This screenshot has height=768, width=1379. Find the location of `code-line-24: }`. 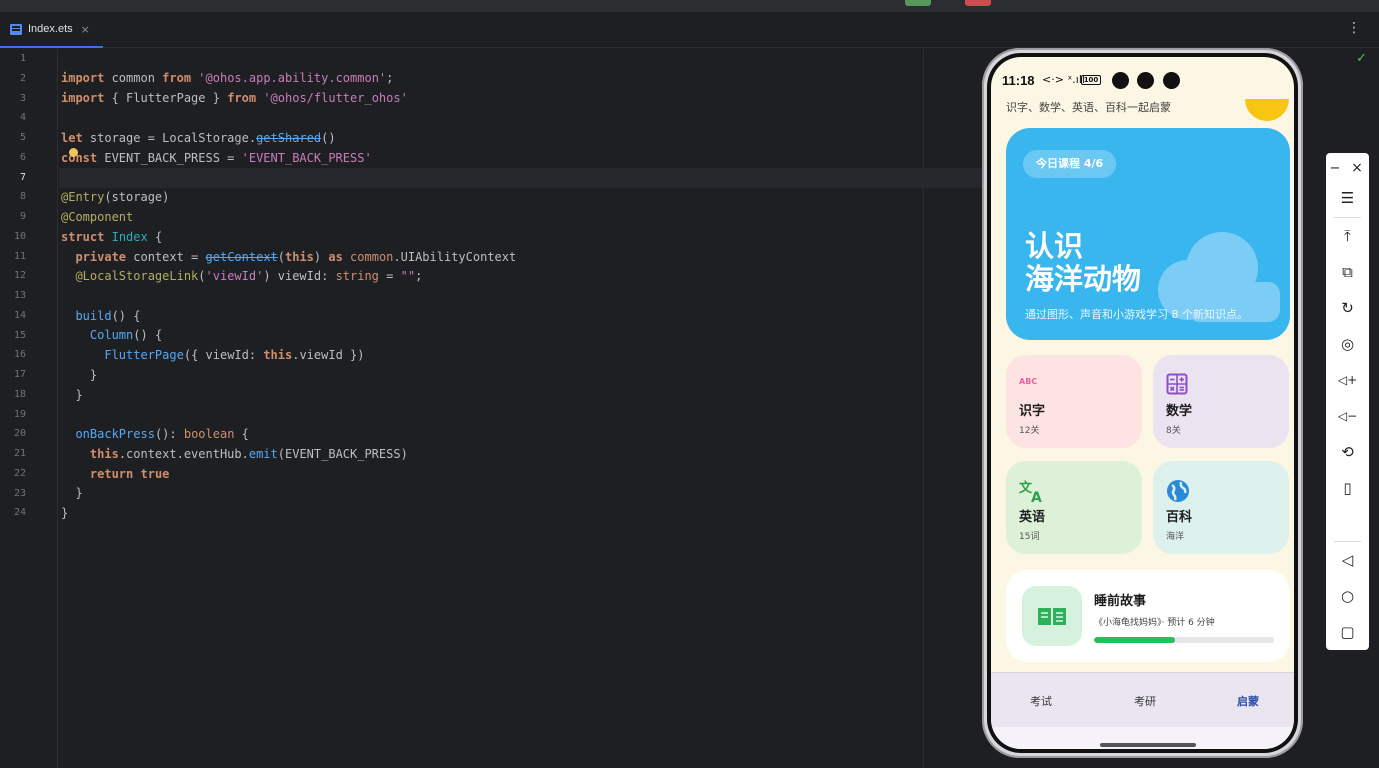

code-line-24: } is located at coordinates (65, 513).